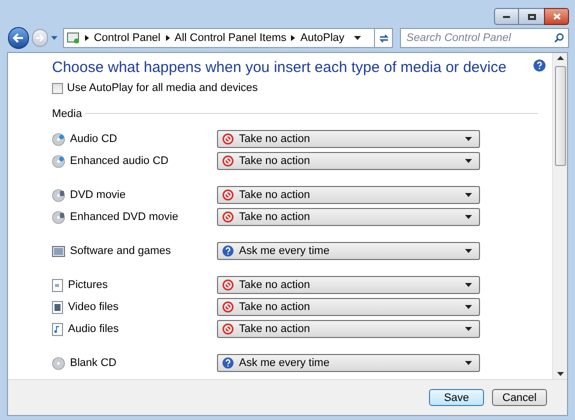 The width and height of the screenshot is (575, 420). I want to click on media-type-label: Audio files, so click(93, 329).